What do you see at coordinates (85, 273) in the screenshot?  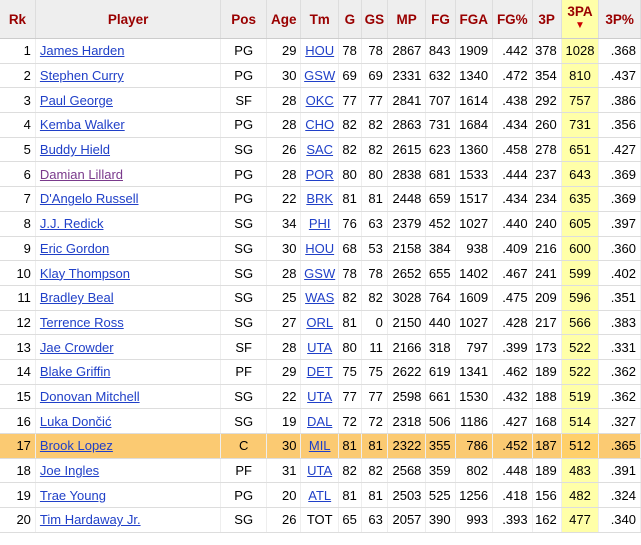 I see `player-link: Klay Thompson` at bounding box center [85, 273].